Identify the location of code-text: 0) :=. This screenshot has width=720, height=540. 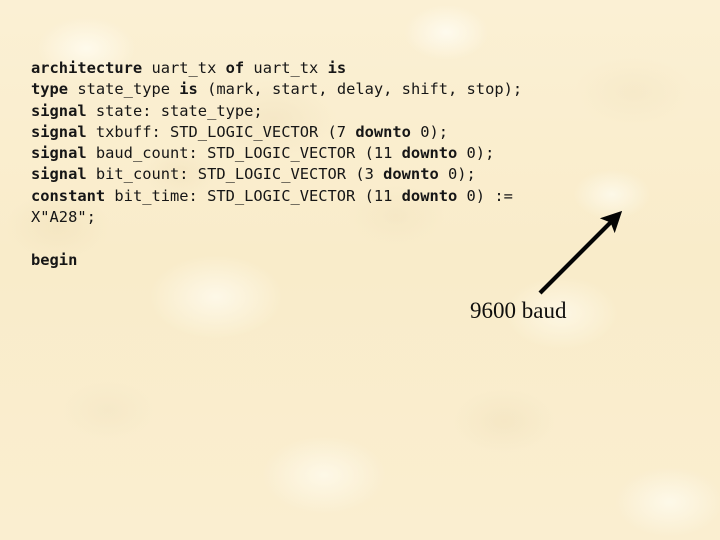
(485, 195).